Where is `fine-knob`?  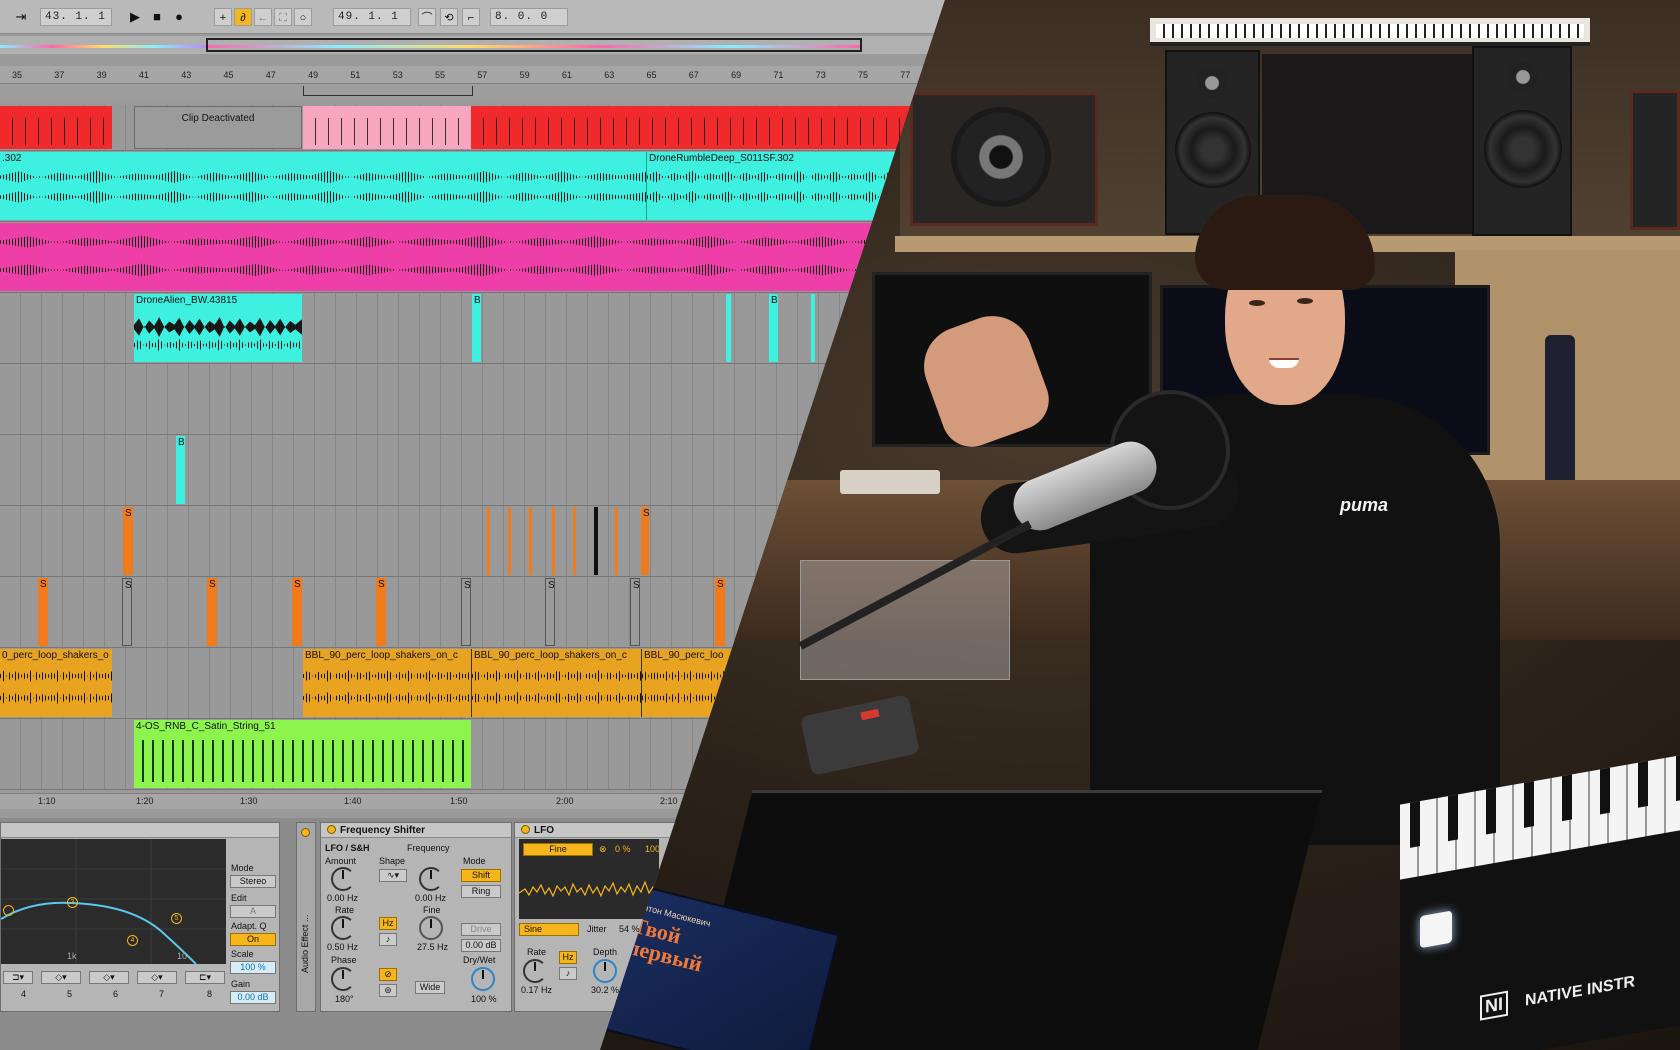 fine-knob is located at coordinates (431, 928).